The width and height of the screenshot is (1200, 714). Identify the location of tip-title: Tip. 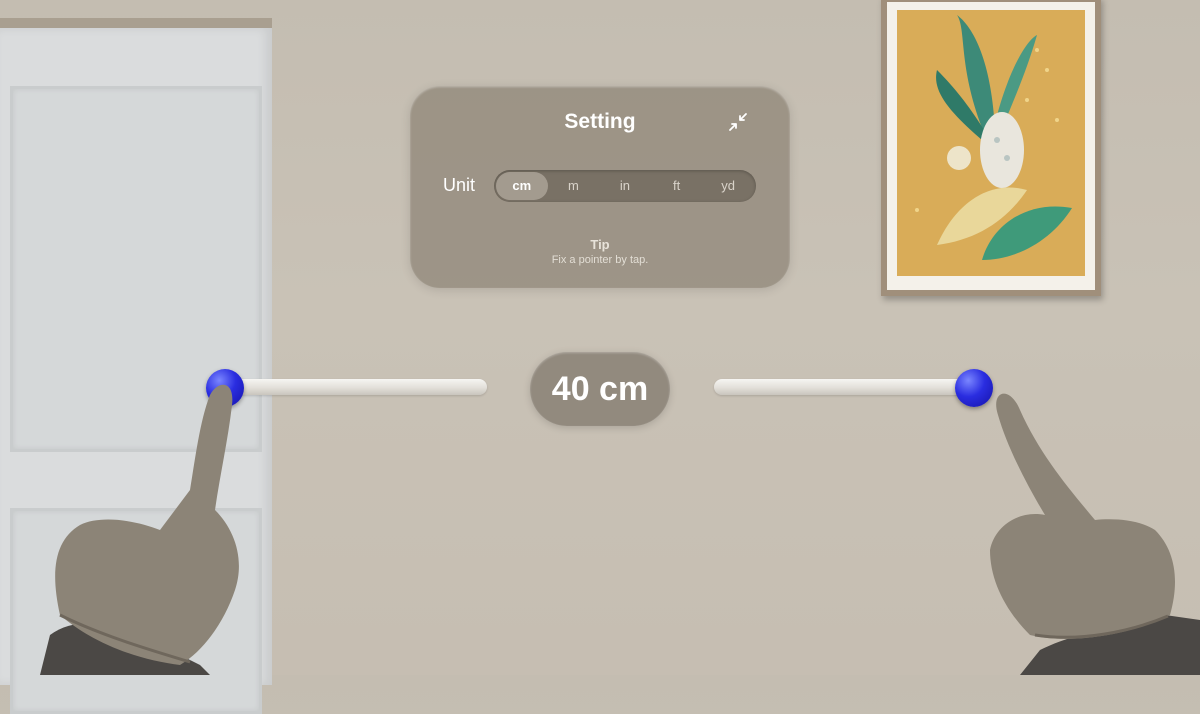
(600, 244).